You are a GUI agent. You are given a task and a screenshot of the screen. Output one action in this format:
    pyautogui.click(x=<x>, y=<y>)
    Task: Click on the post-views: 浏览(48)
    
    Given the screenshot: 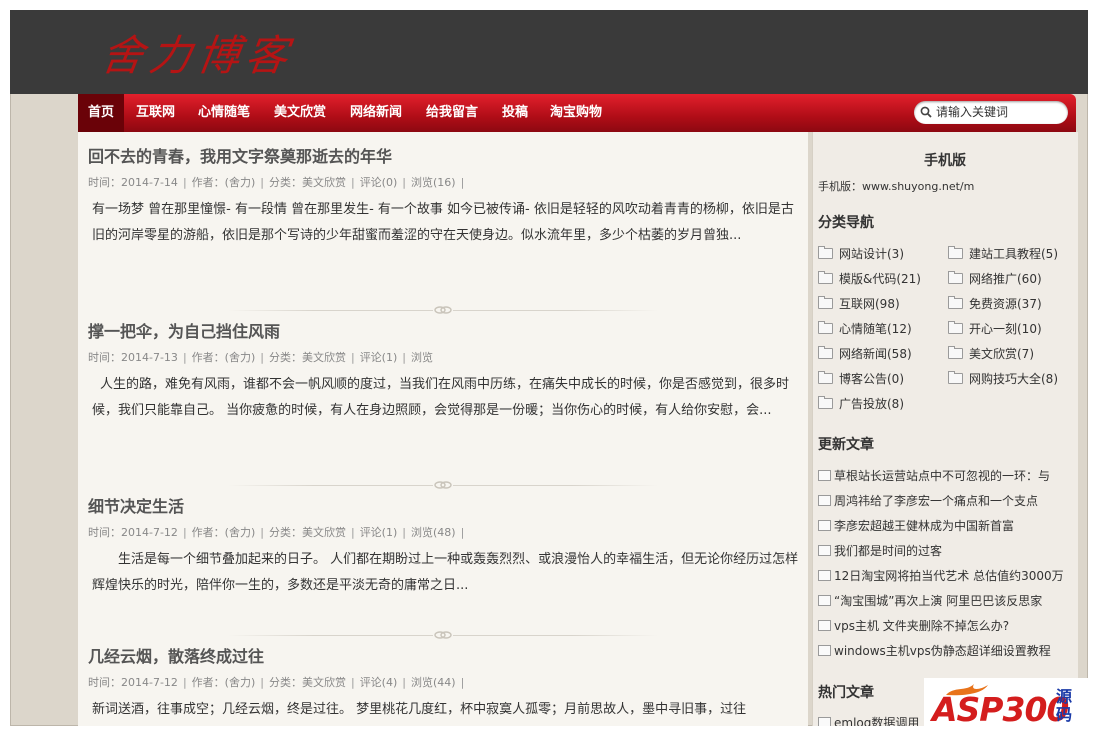 What is the action you would take?
    pyautogui.click(x=433, y=532)
    